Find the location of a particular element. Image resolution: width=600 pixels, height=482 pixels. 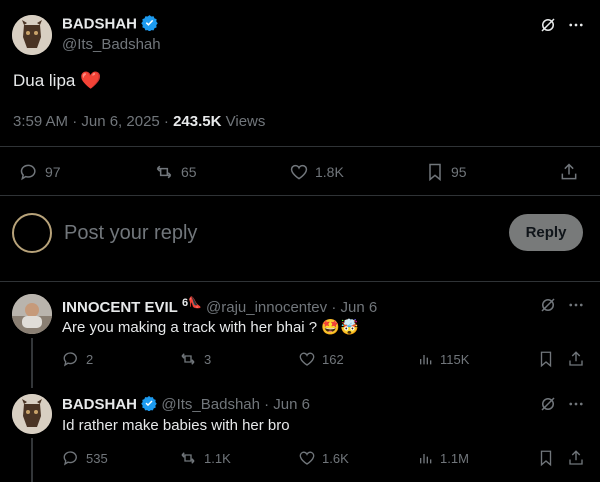

reply-repost-button: 1.1K is located at coordinates (204, 458).